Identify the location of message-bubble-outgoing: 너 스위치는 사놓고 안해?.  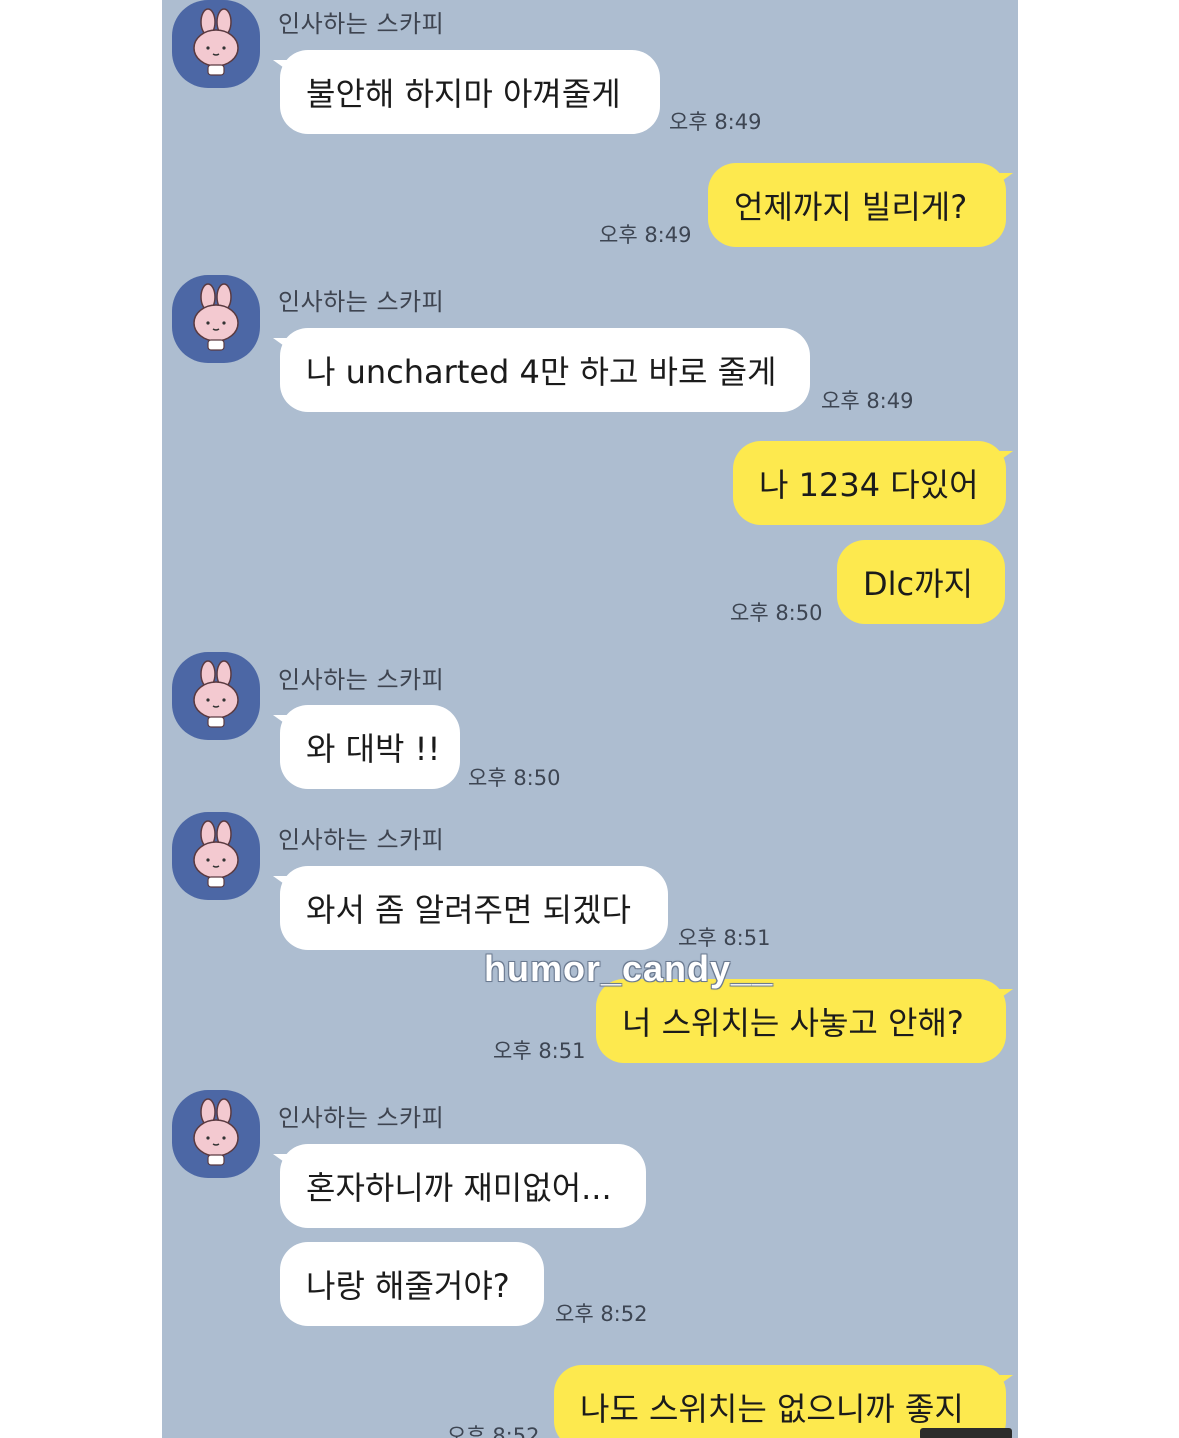
(804, 1021).